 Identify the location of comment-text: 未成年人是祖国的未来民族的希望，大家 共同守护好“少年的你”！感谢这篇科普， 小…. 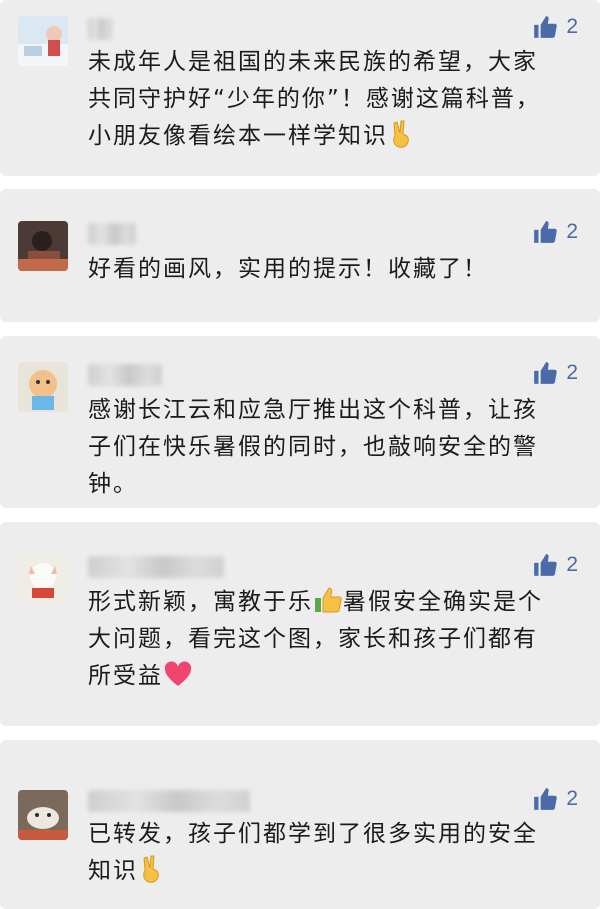
(314, 99).